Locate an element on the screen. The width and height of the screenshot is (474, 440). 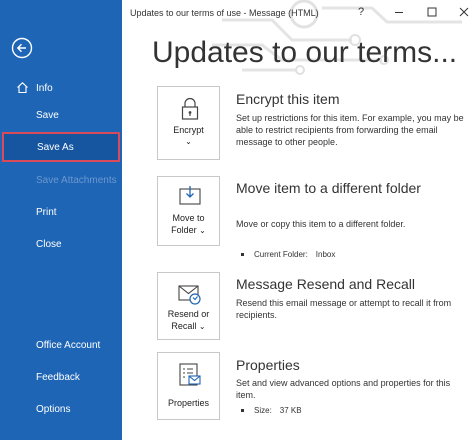
nav-options: Options is located at coordinates (61, 409).